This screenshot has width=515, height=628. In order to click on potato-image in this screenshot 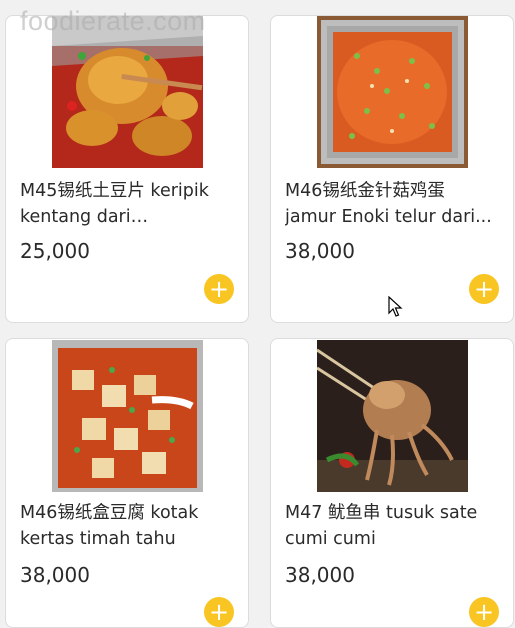, I will do `click(127, 92)`.